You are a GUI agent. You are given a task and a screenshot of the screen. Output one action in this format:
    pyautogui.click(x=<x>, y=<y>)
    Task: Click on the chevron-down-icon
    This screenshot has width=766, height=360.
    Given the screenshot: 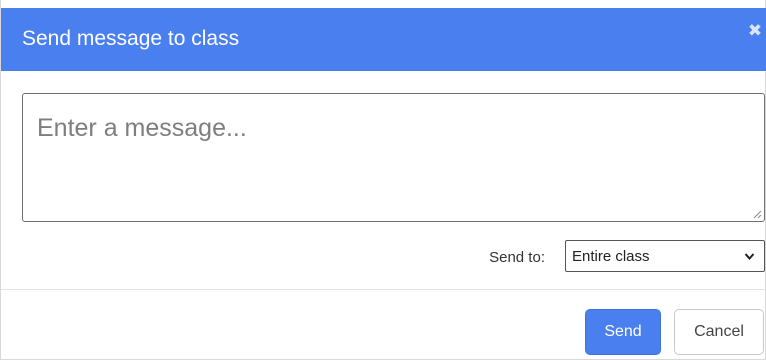 What is the action you would take?
    pyautogui.click(x=749, y=257)
    